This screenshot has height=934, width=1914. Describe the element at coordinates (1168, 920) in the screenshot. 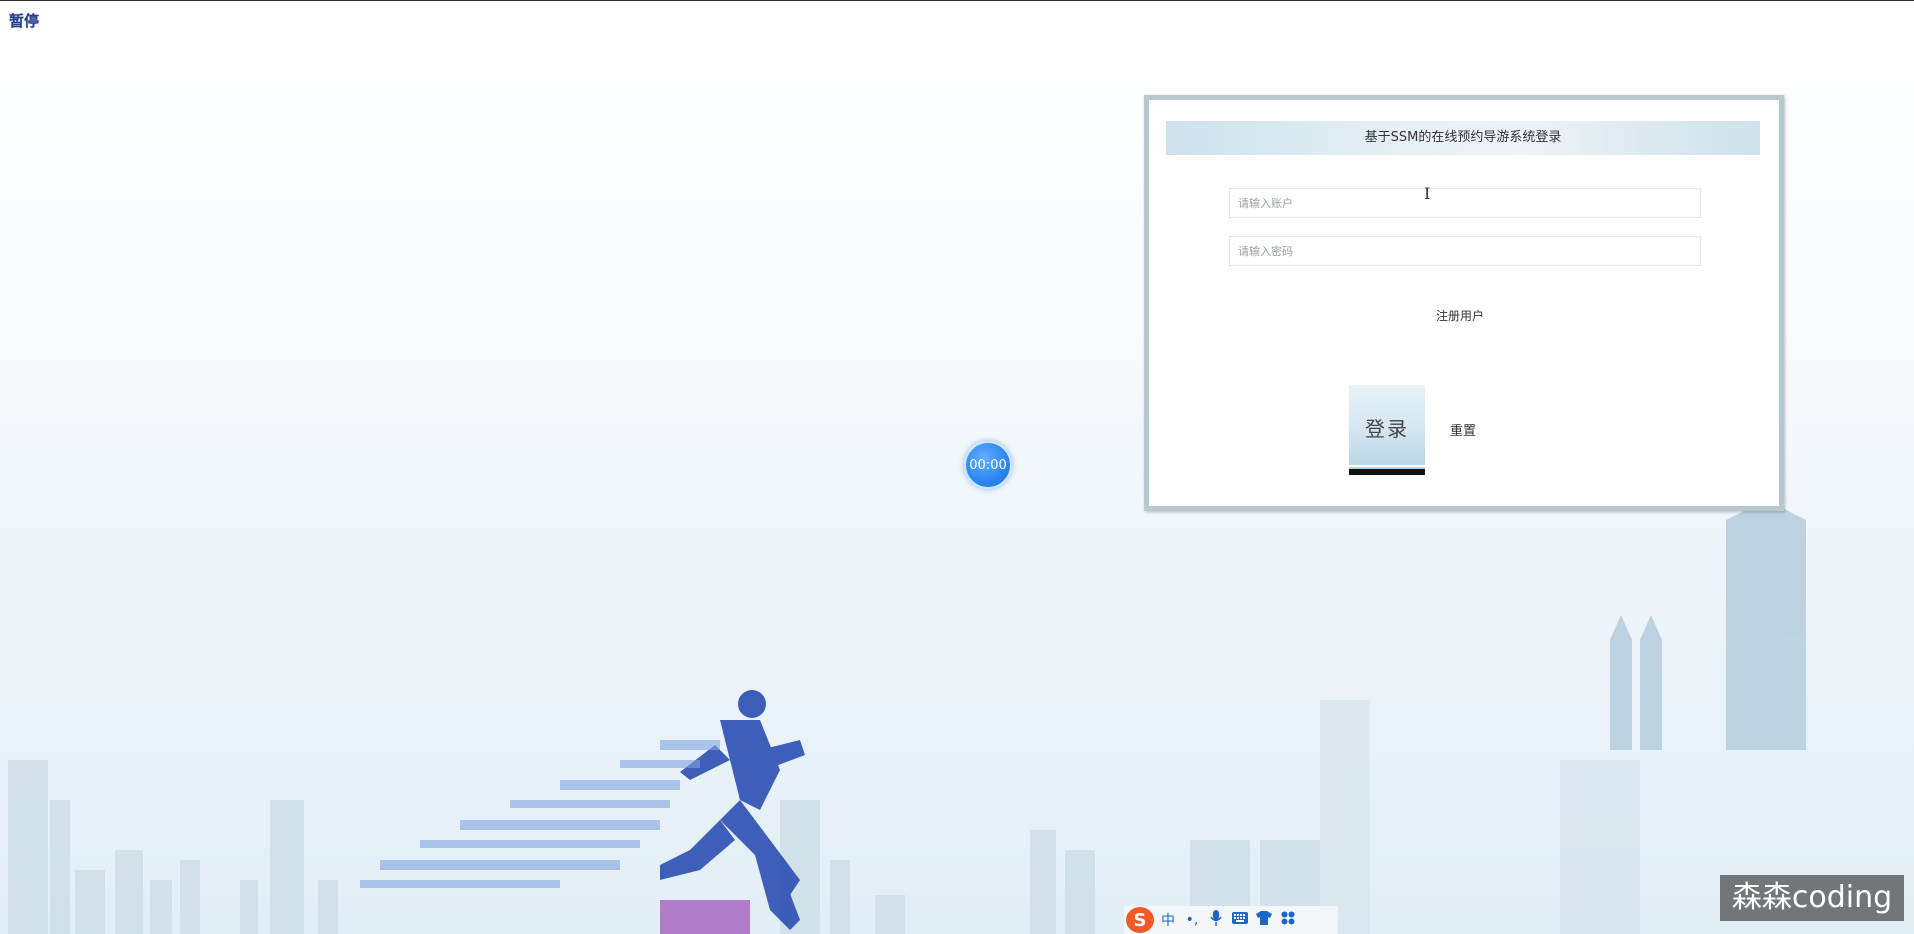

I see `ime-chinese-mode: 中` at that location.